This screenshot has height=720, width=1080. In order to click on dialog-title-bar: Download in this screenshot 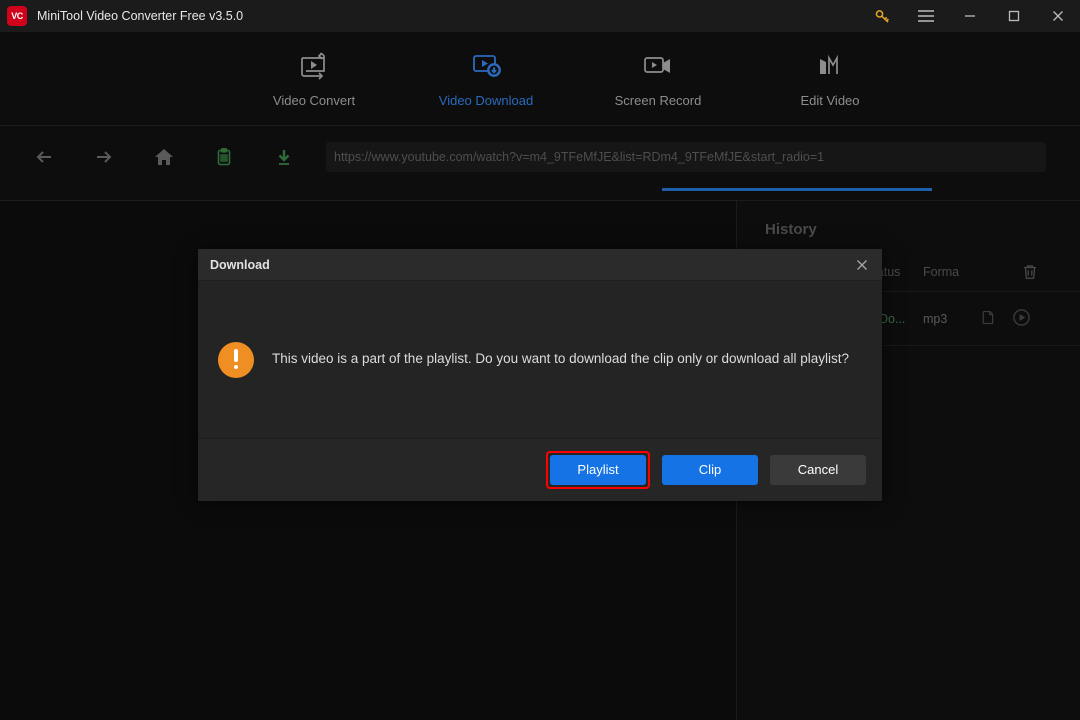, I will do `click(540, 265)`.